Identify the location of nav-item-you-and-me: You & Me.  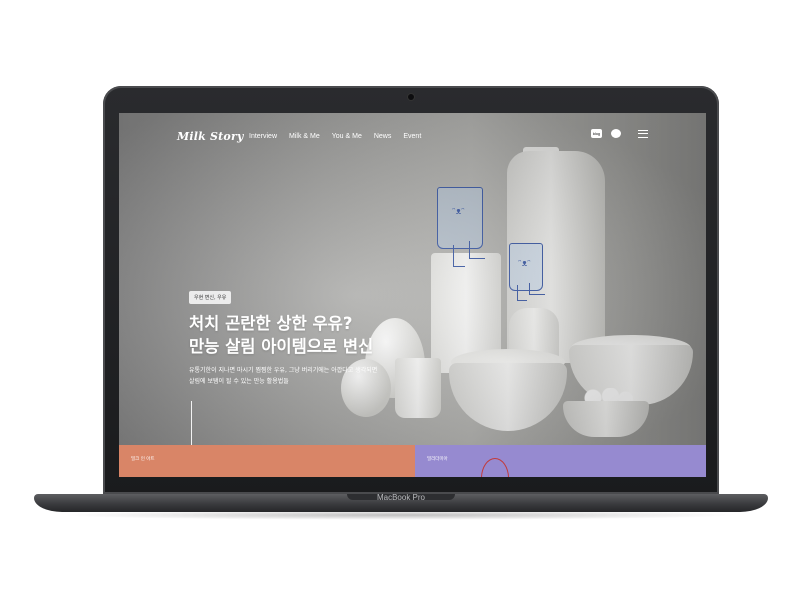
(347, 136).